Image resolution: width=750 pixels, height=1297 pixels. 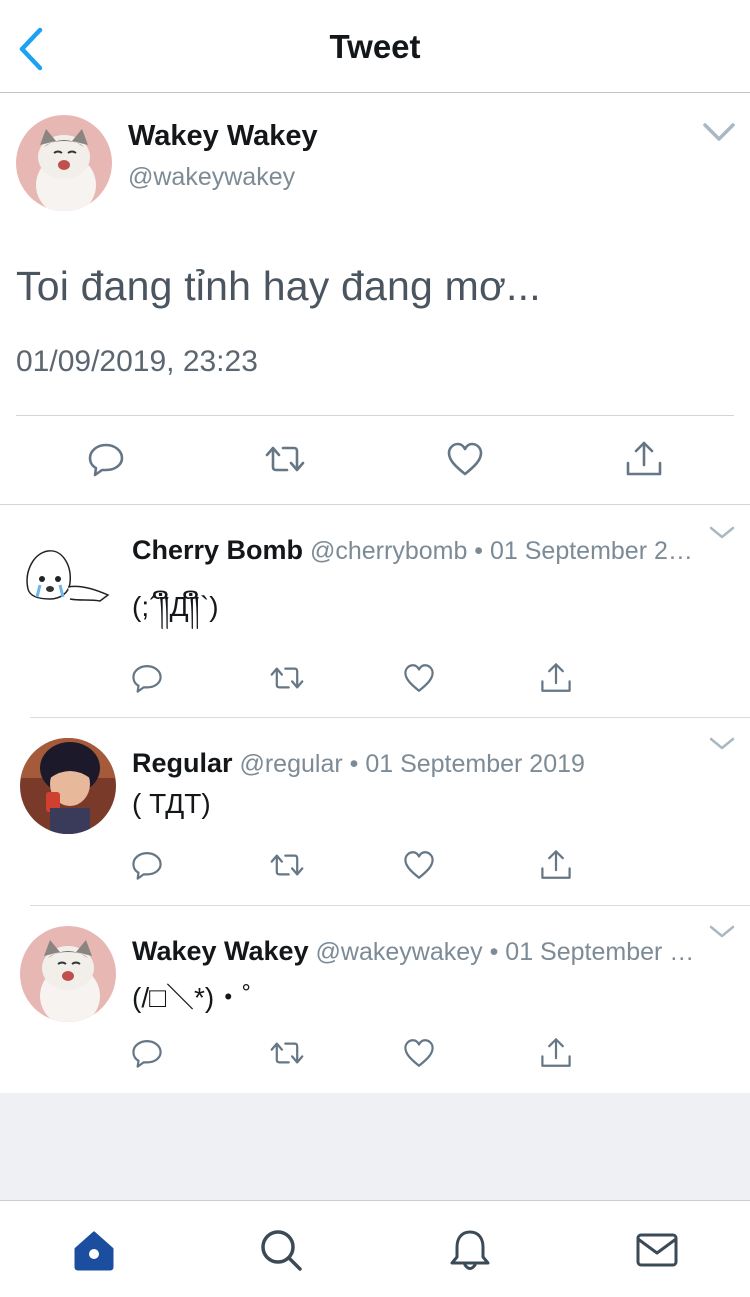 I want to click on reply-author-name: Wakey Wakey, so click(x=220, y=951).